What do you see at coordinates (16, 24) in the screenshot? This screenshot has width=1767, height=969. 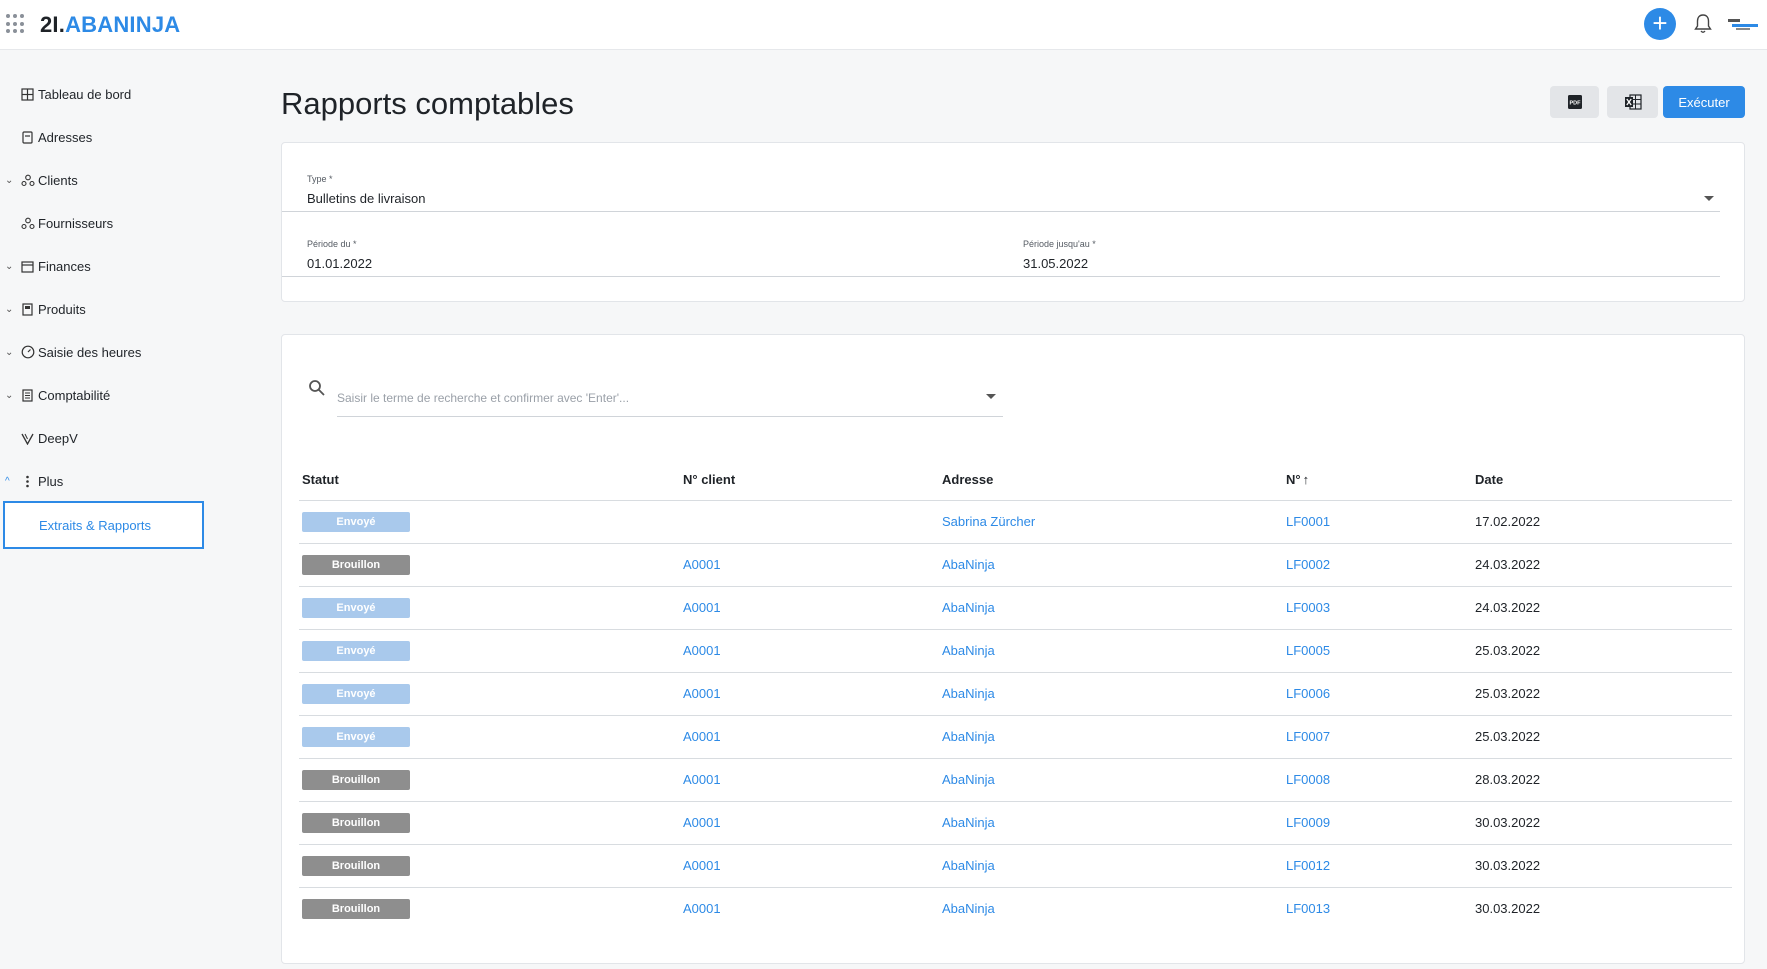 I see `app-grid-icon` at bounding box center [16, 24].